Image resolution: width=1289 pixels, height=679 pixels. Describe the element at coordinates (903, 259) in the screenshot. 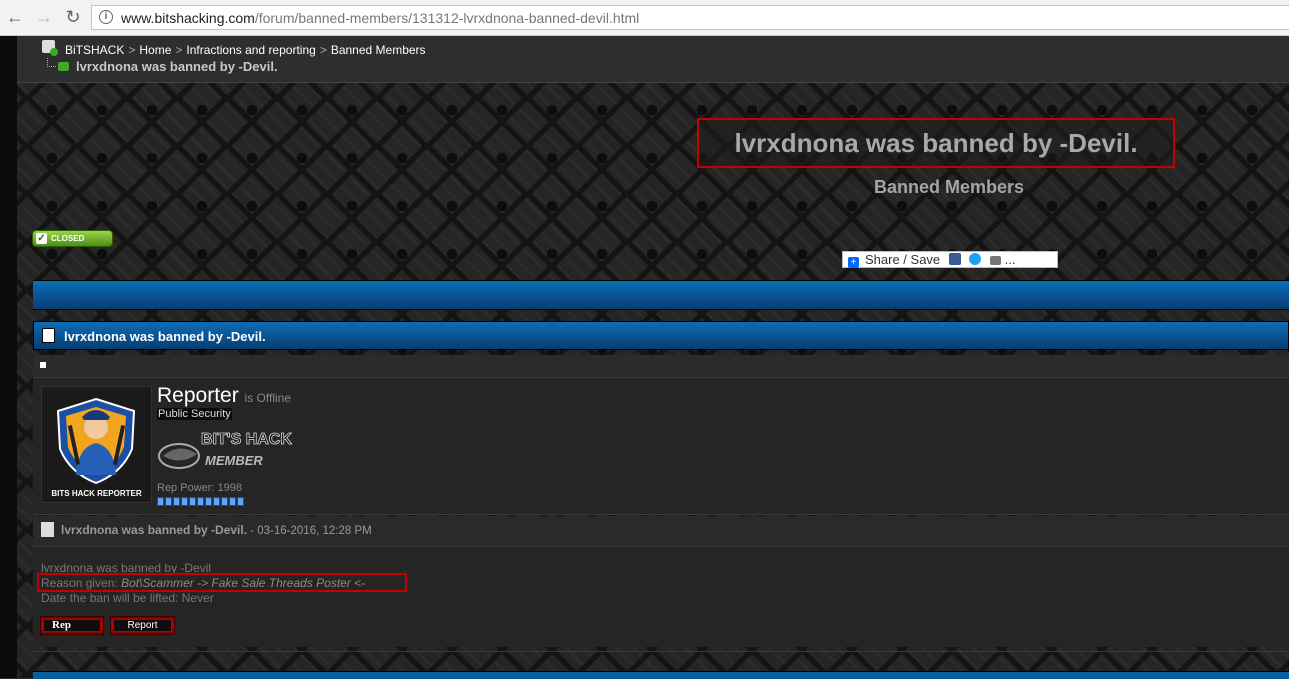

I see `share-label: Share / Save` at that location.